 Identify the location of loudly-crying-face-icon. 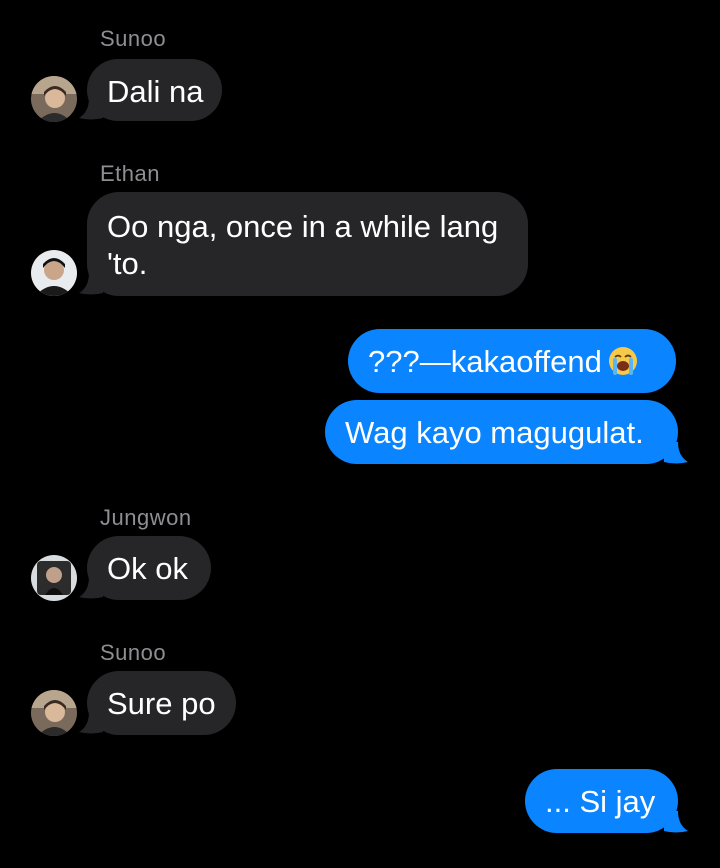
(622, 361).